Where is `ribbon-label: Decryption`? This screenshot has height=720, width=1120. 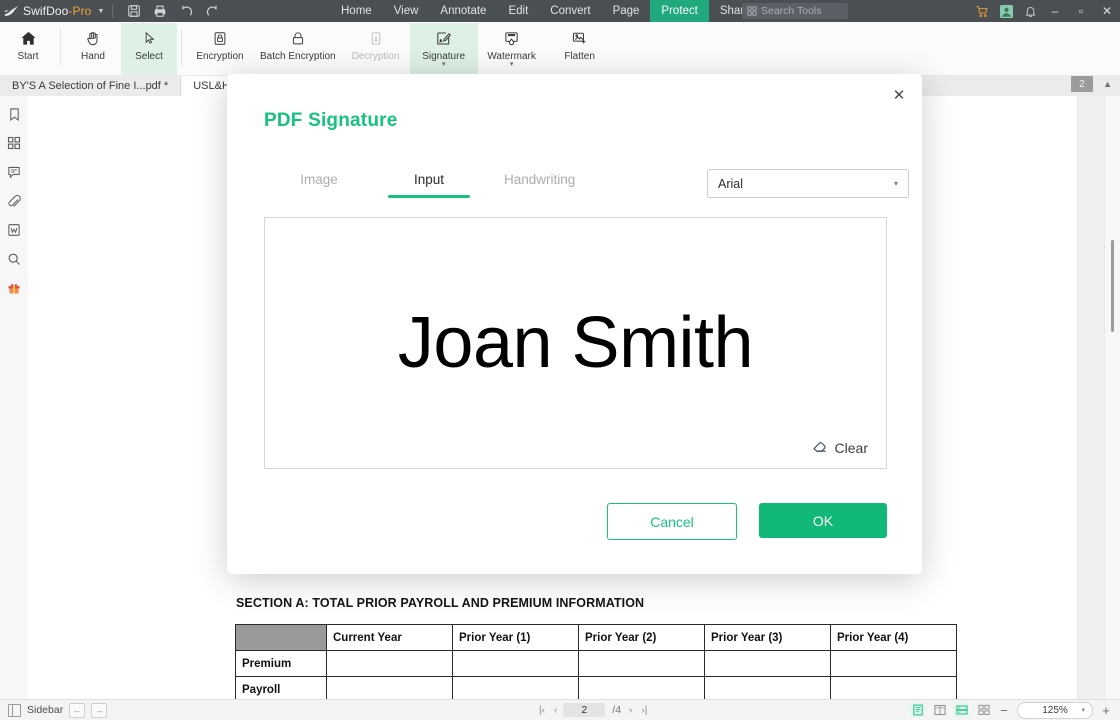
ribbon-label: Decryption is located at coordinates (375, 56).